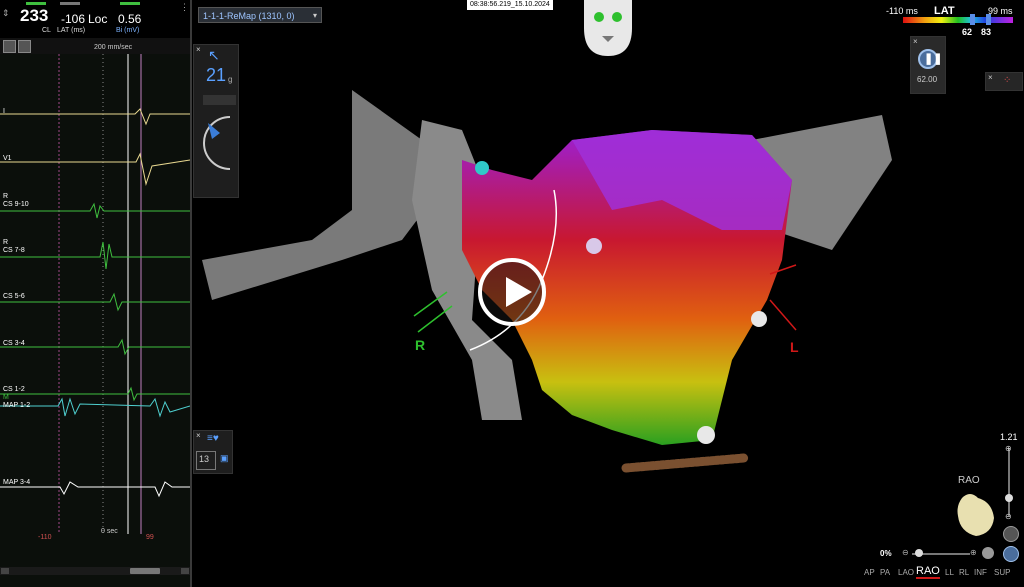  What do you see at coordinates (885, 572) in the screenshot?
I see `view-button-pa: PA` at bounding box center [885, 572].